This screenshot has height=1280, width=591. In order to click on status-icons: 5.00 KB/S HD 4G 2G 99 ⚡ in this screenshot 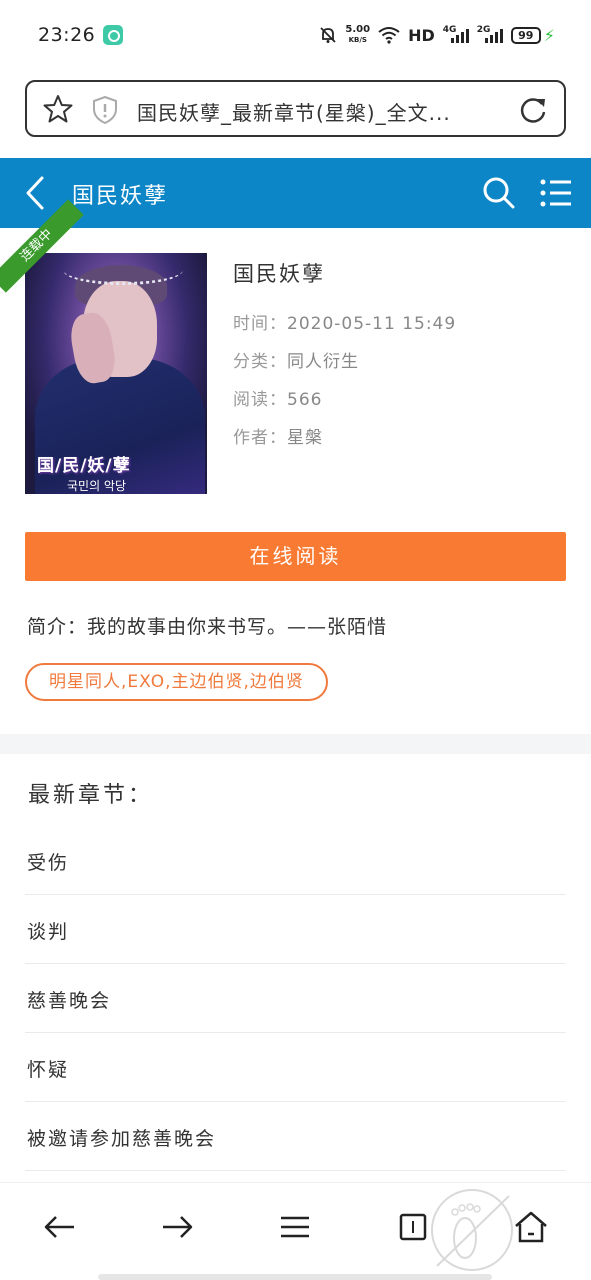, I will do `click(437, 35)`.